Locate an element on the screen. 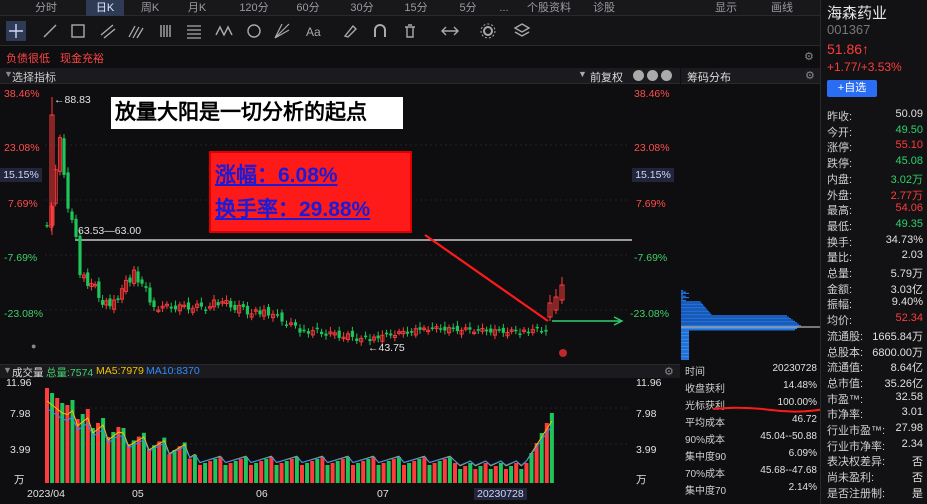 The height and width of the screenshot is (504, 927). wave-icon is located at coordinates (224, 31).